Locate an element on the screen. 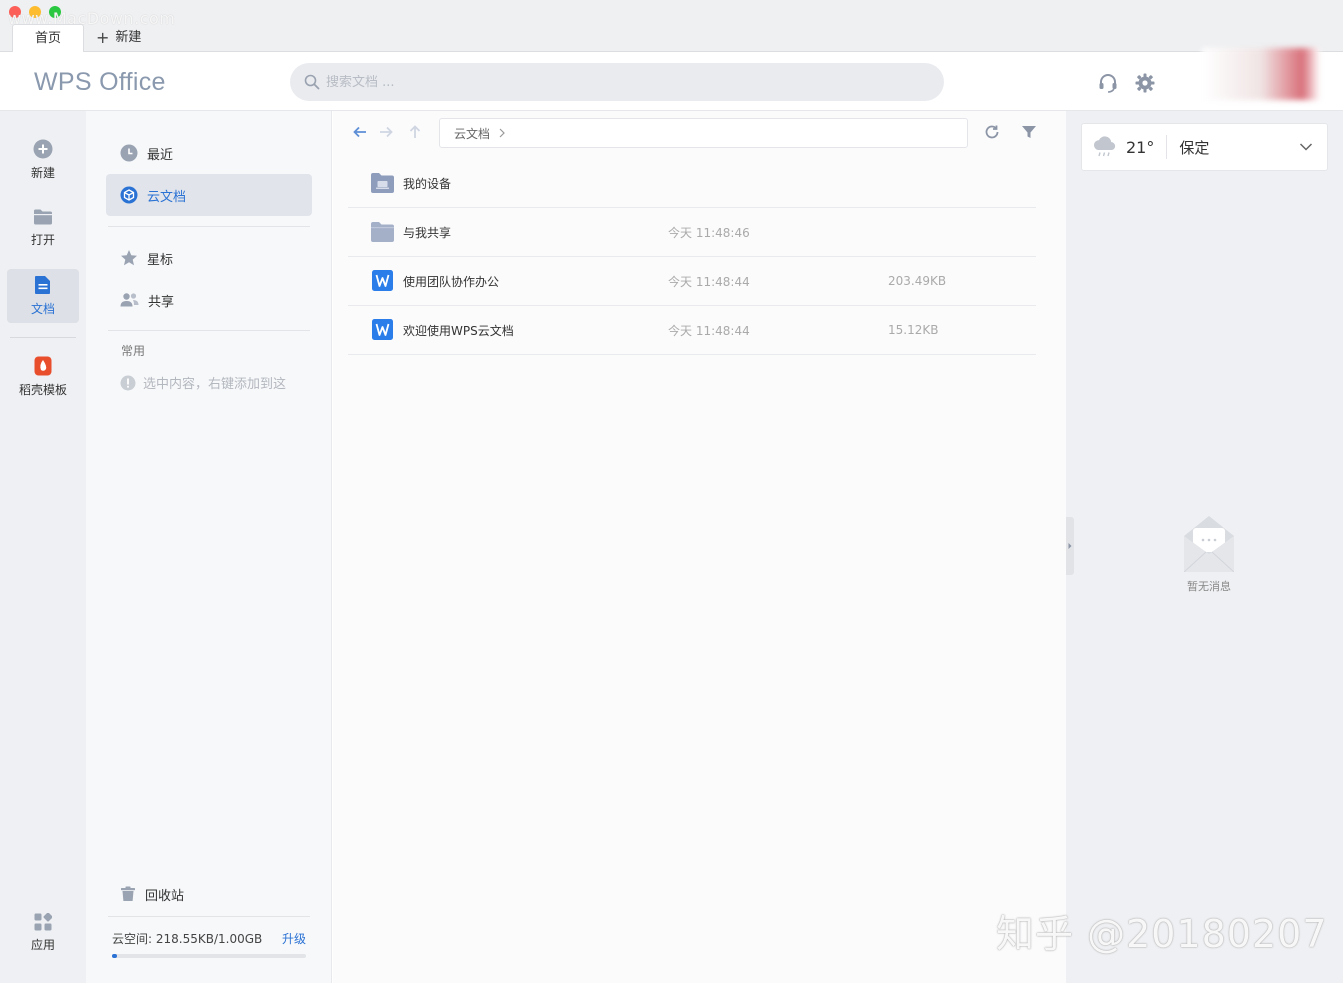  template-icon is located at coordinates (43, 366).